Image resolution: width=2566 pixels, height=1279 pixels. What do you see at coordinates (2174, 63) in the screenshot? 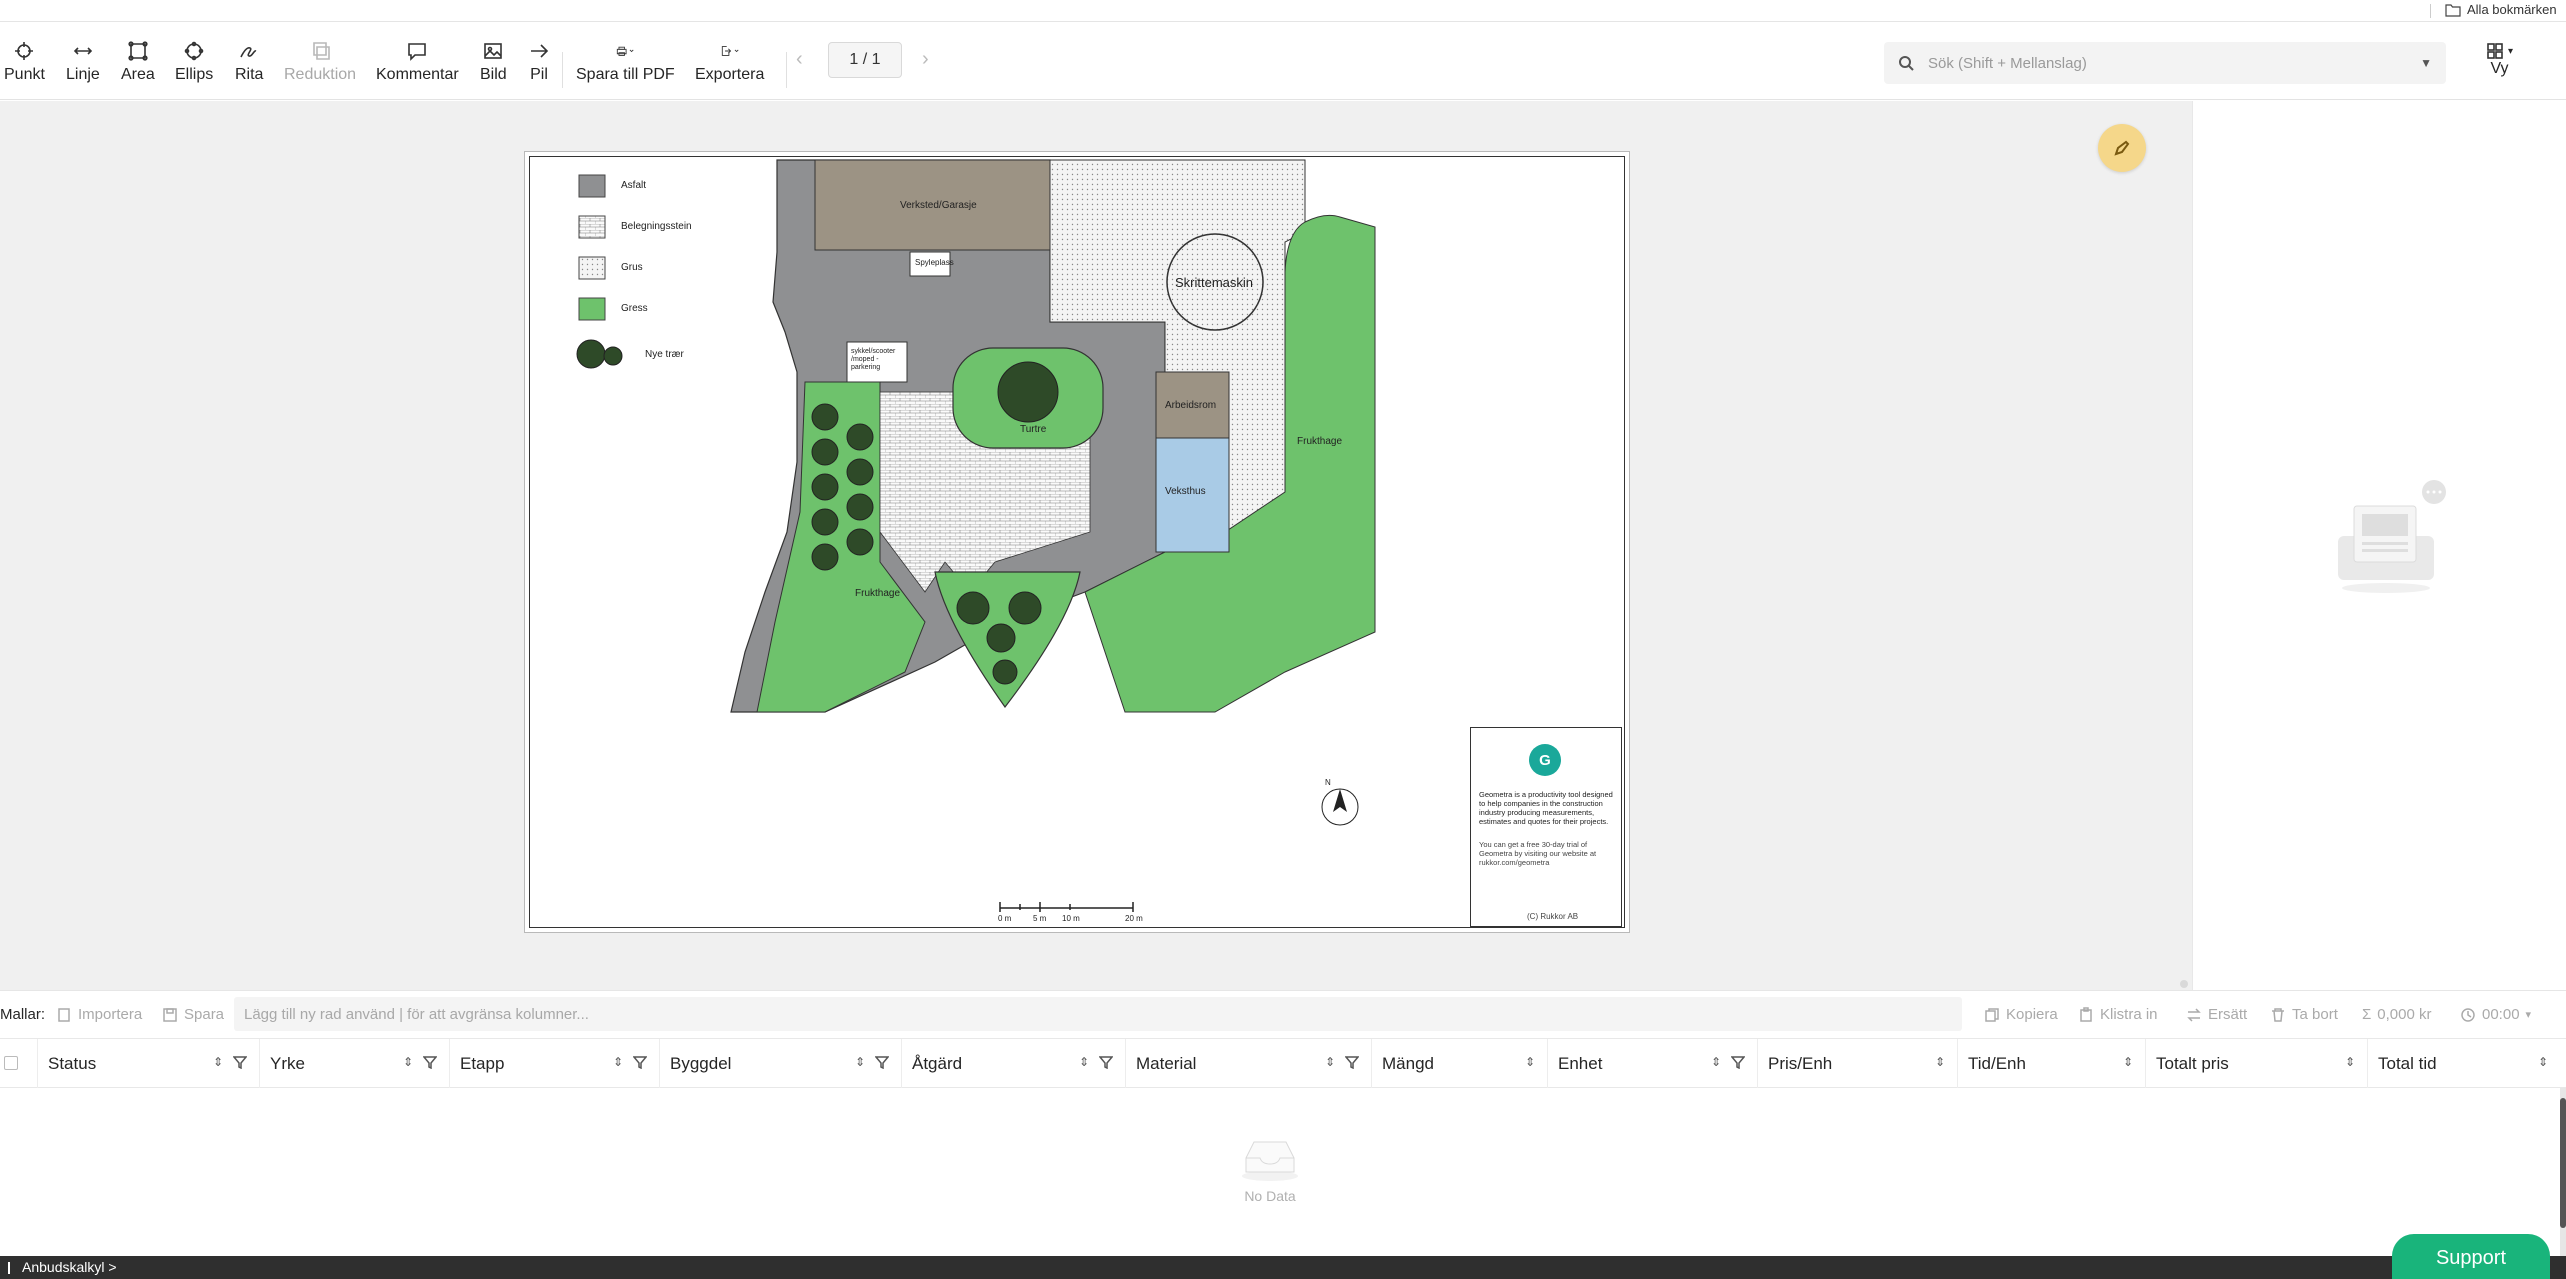
I see `search-input` at bounding box center [2174, 63].